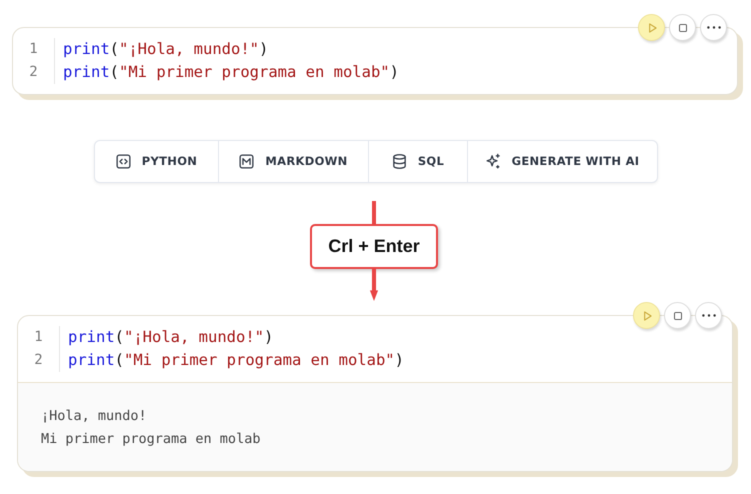  What do you see at coordinates (418, 161) in the screenshot?
I see `add-cell-button: SQL` at bounding box center [418, 161].